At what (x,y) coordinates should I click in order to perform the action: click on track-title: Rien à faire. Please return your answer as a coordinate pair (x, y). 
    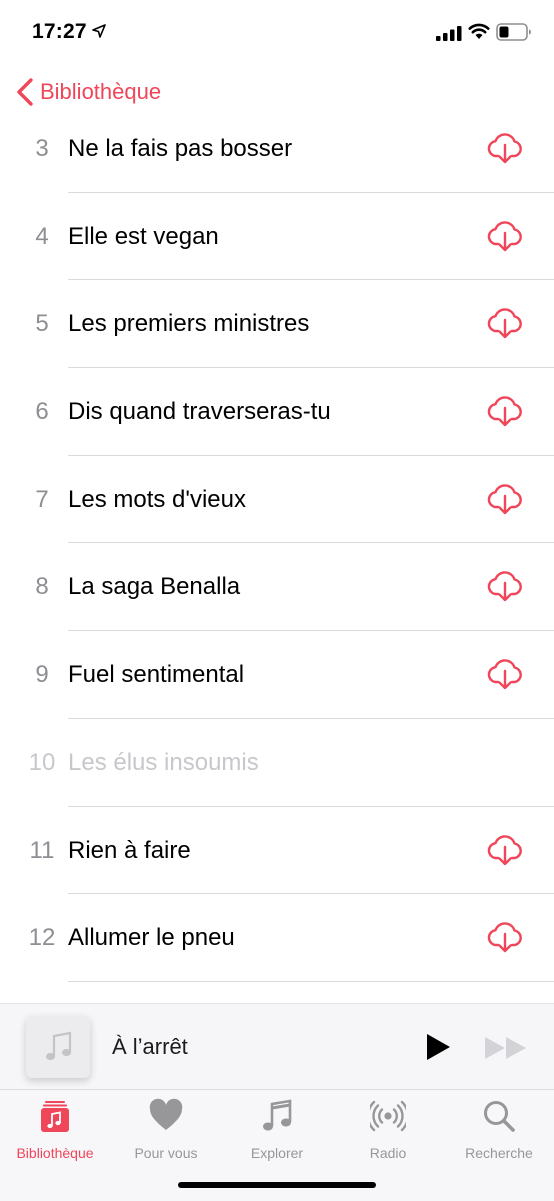
    Looking at the image, I should click on (129, 850).